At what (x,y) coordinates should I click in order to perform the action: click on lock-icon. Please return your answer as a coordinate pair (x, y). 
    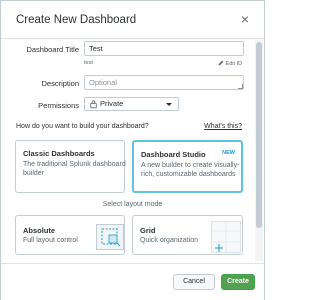
    Looking at the image, I should click on (93, 104).